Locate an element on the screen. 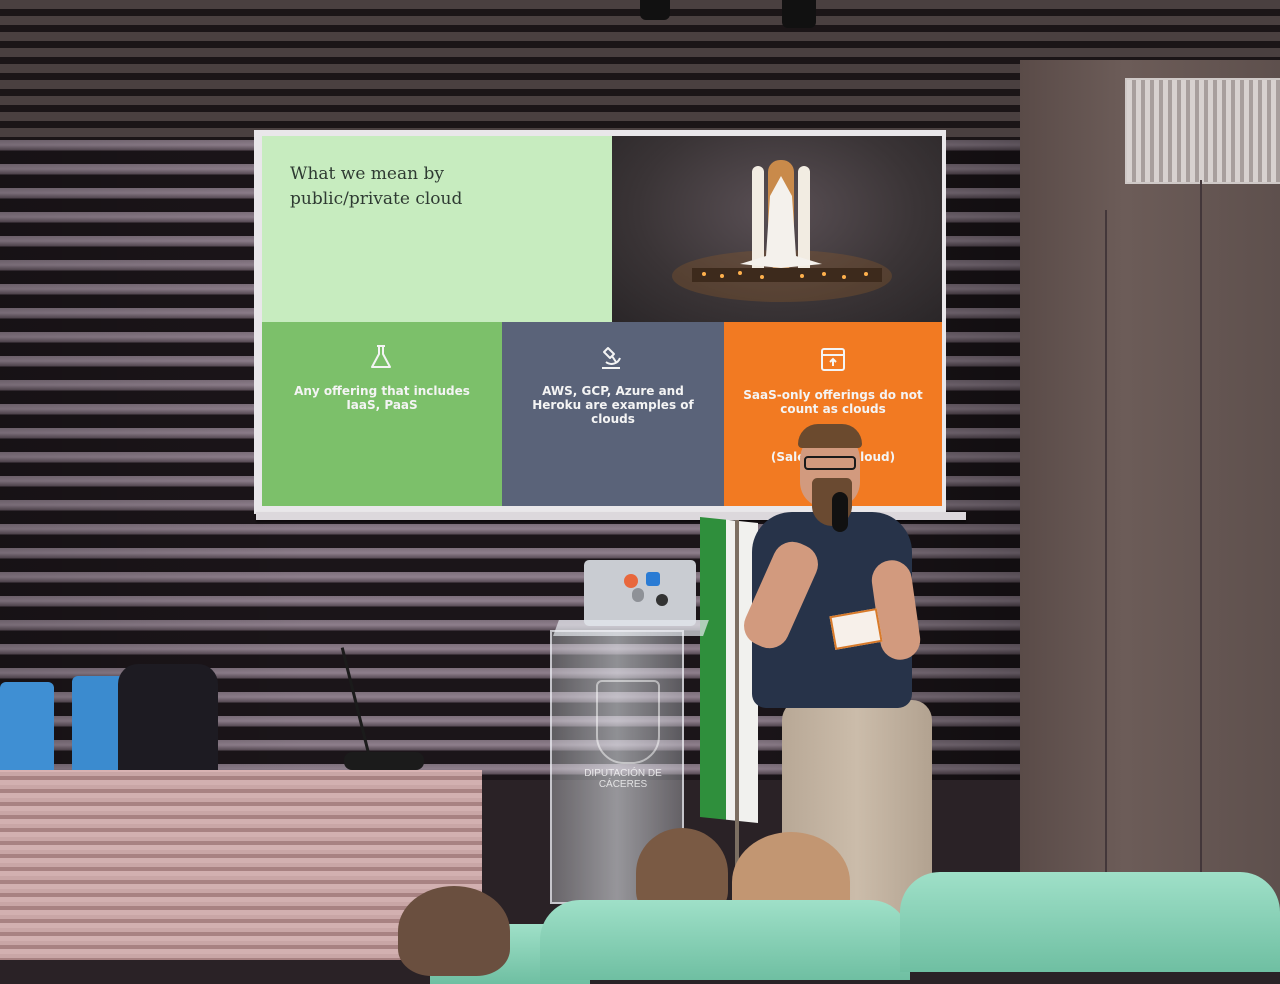  handheld-microphone is located at coordinates (840, 512).